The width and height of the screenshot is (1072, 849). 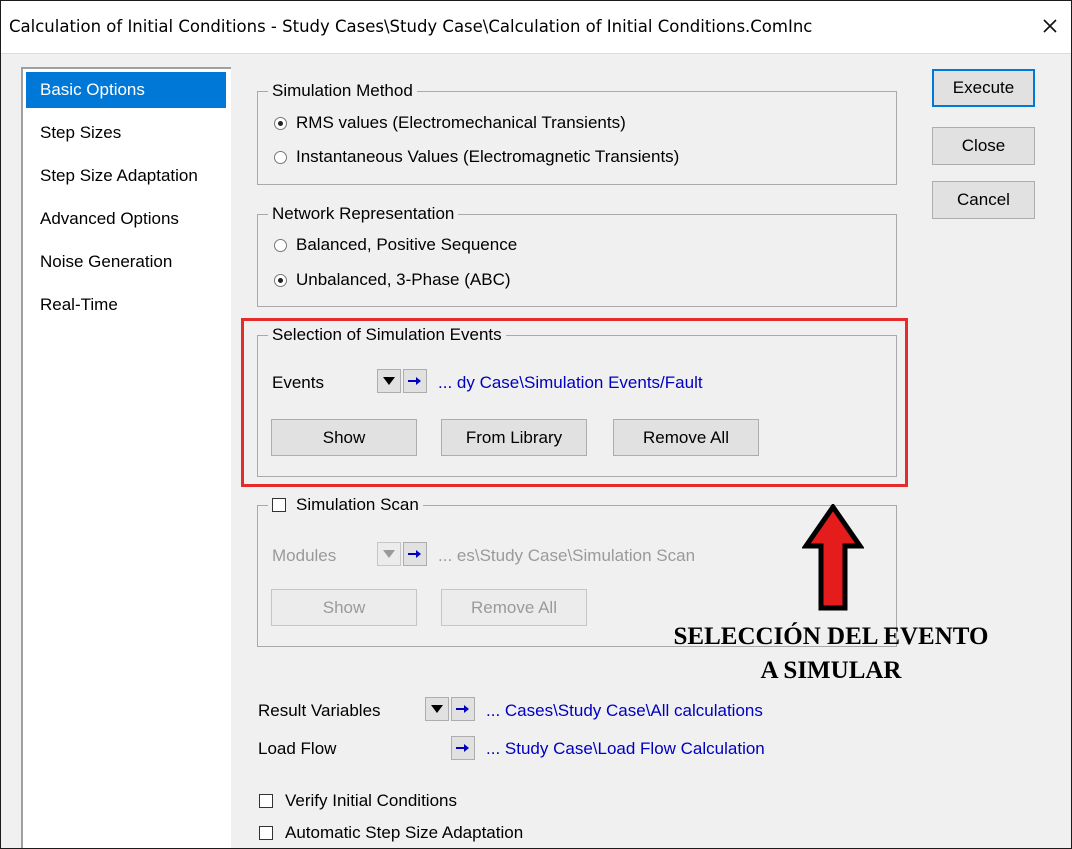 I want to click on load-flow-path-link: ... Study Case\Load Flow Calculation, so click(x=625, y=749).